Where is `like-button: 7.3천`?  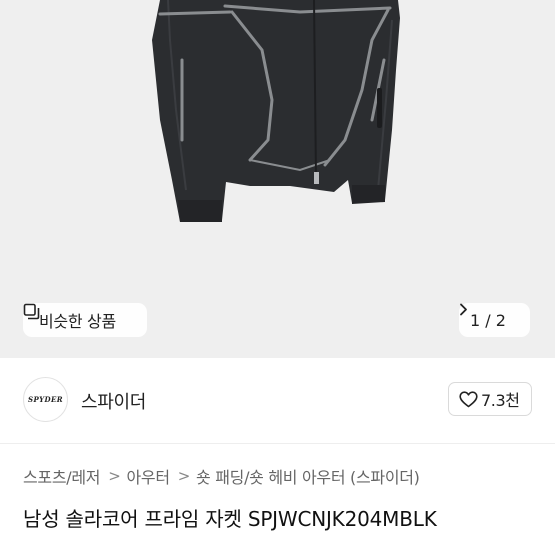 like-button: 7.3천 is located at coordinates (490, 399).